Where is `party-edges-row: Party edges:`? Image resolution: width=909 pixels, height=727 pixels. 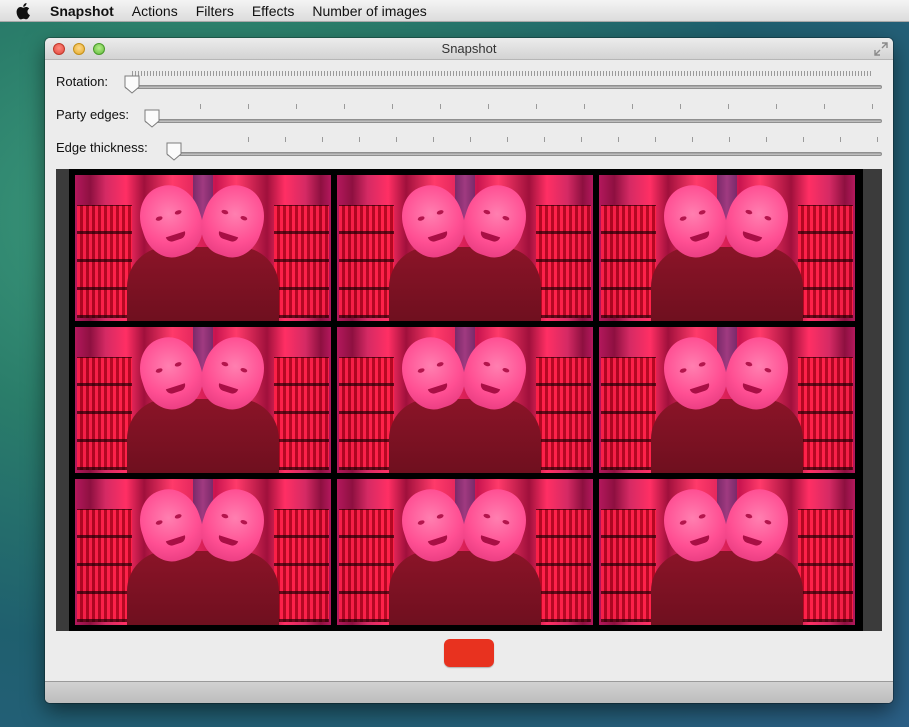 party-edges-row: Party edges: is located at coordinates (469, 117).